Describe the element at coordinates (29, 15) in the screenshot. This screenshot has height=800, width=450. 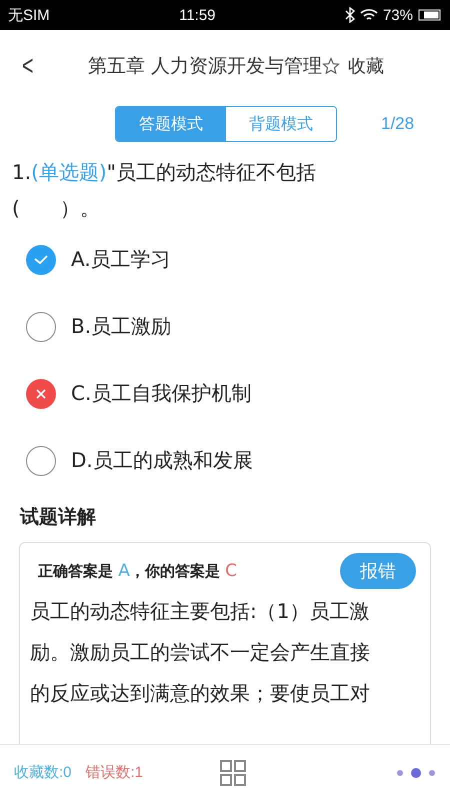
I see `carrier-text: 无SIM` at that location.